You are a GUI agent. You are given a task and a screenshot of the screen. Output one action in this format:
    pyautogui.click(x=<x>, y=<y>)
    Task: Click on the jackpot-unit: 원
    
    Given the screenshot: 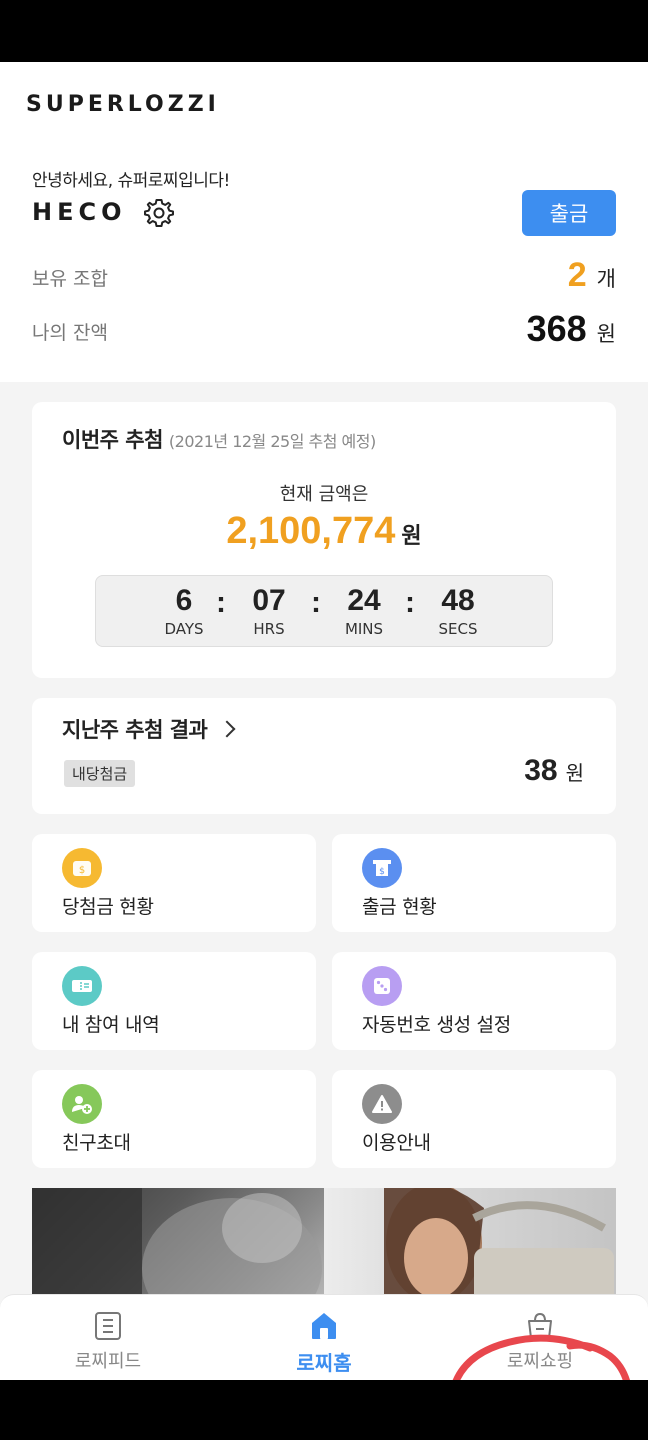 What is the action you would take?
    pyautogui.click(x=411, y=536)
    